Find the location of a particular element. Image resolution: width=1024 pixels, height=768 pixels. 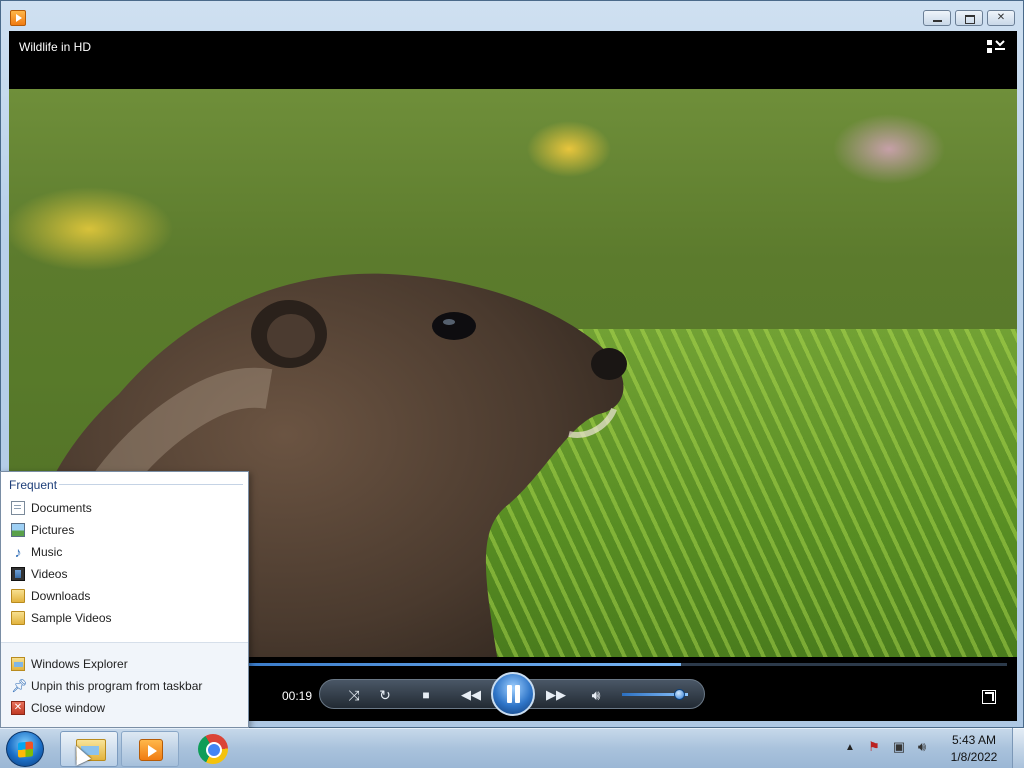

clock-date: 1/8/2022 is located at coordinates (974, 757).